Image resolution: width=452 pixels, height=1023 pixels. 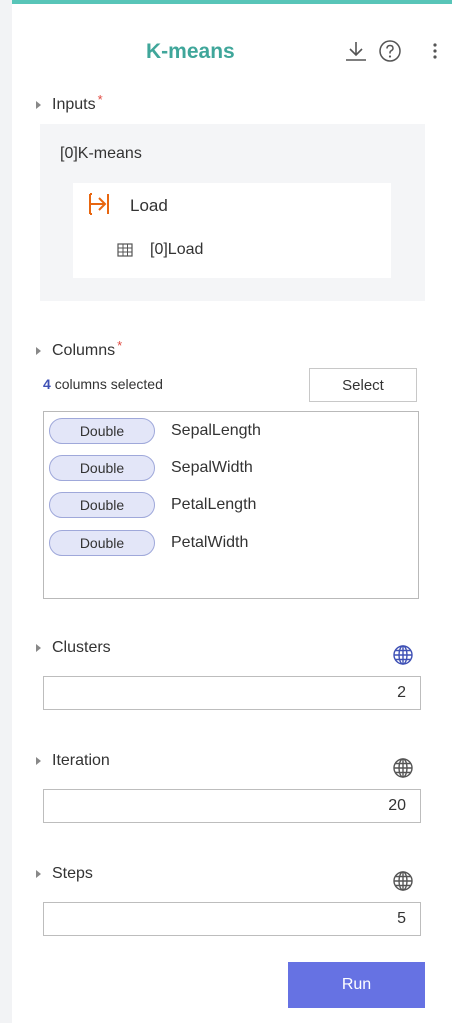 What do you see at coordinates (232, 919) in the screenshot?
I see `steps-input: 5` at bounding box center [232, 919].